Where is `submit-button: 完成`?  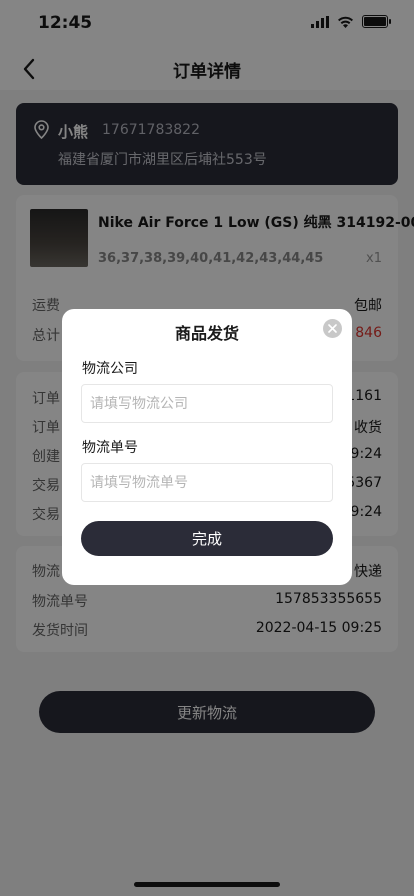
submit-button: 完成 is located at coordinates (207, 538).